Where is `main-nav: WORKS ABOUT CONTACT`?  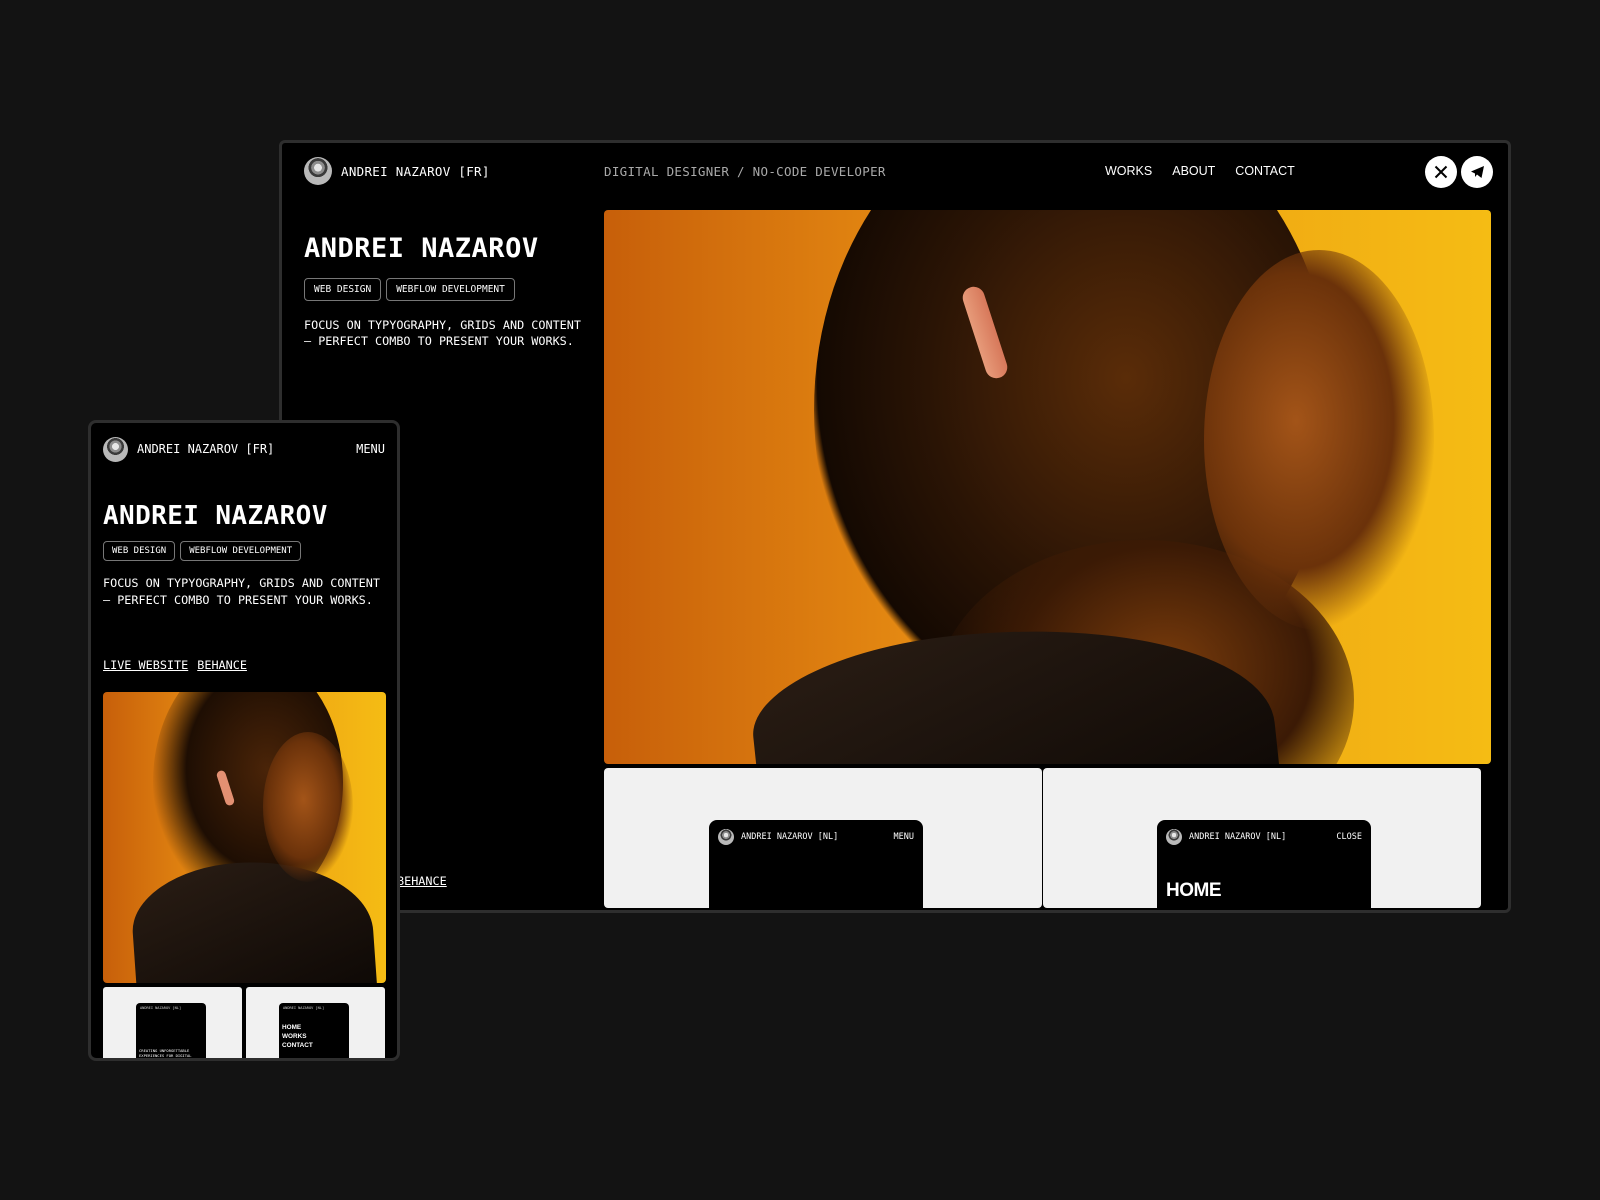
main-nav: WORKS ABOUT CONTACT is located at coordinates (1200, 171).